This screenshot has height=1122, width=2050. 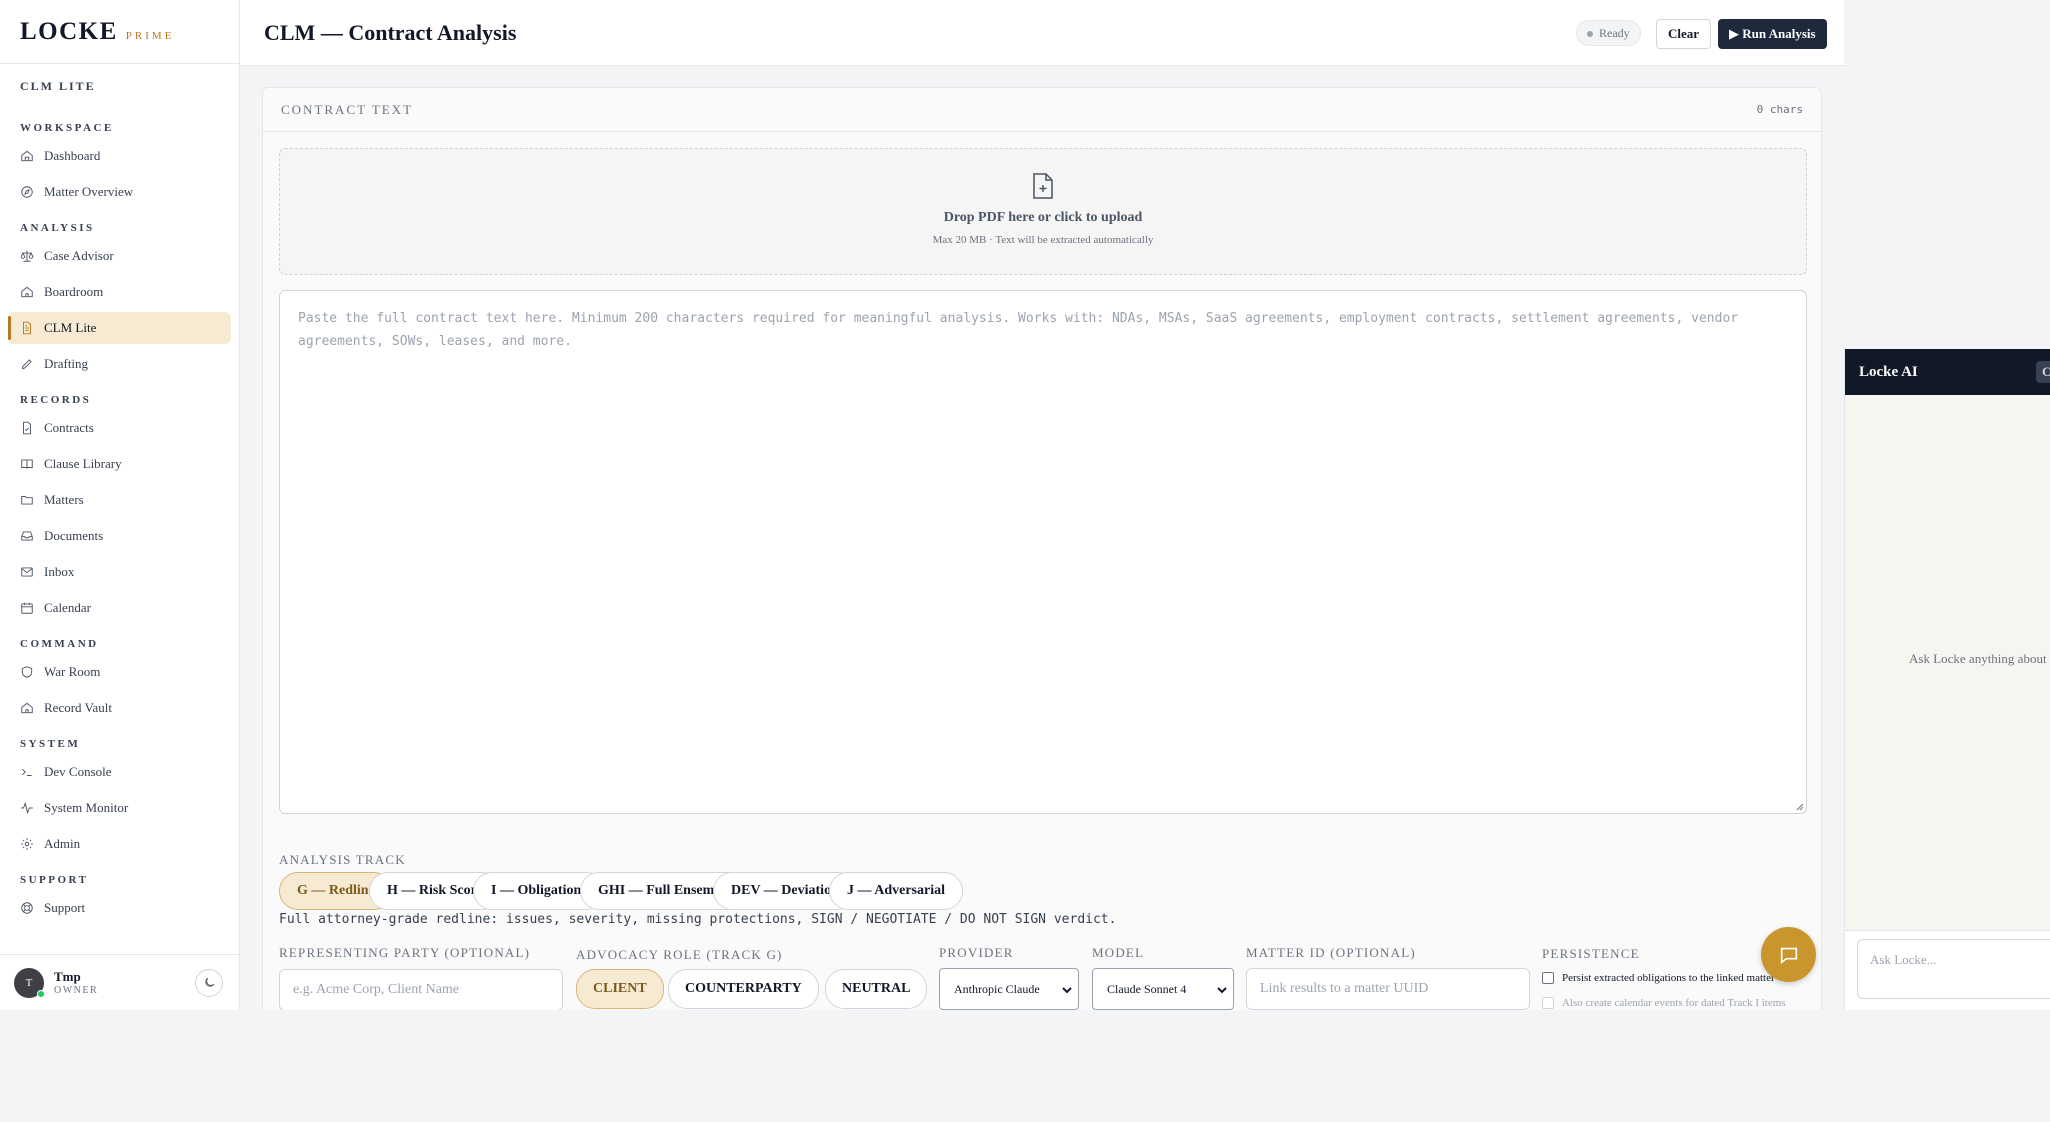 I want to click on sidebar-item-record-vault: Record Vault, so click(x=119, y=708).